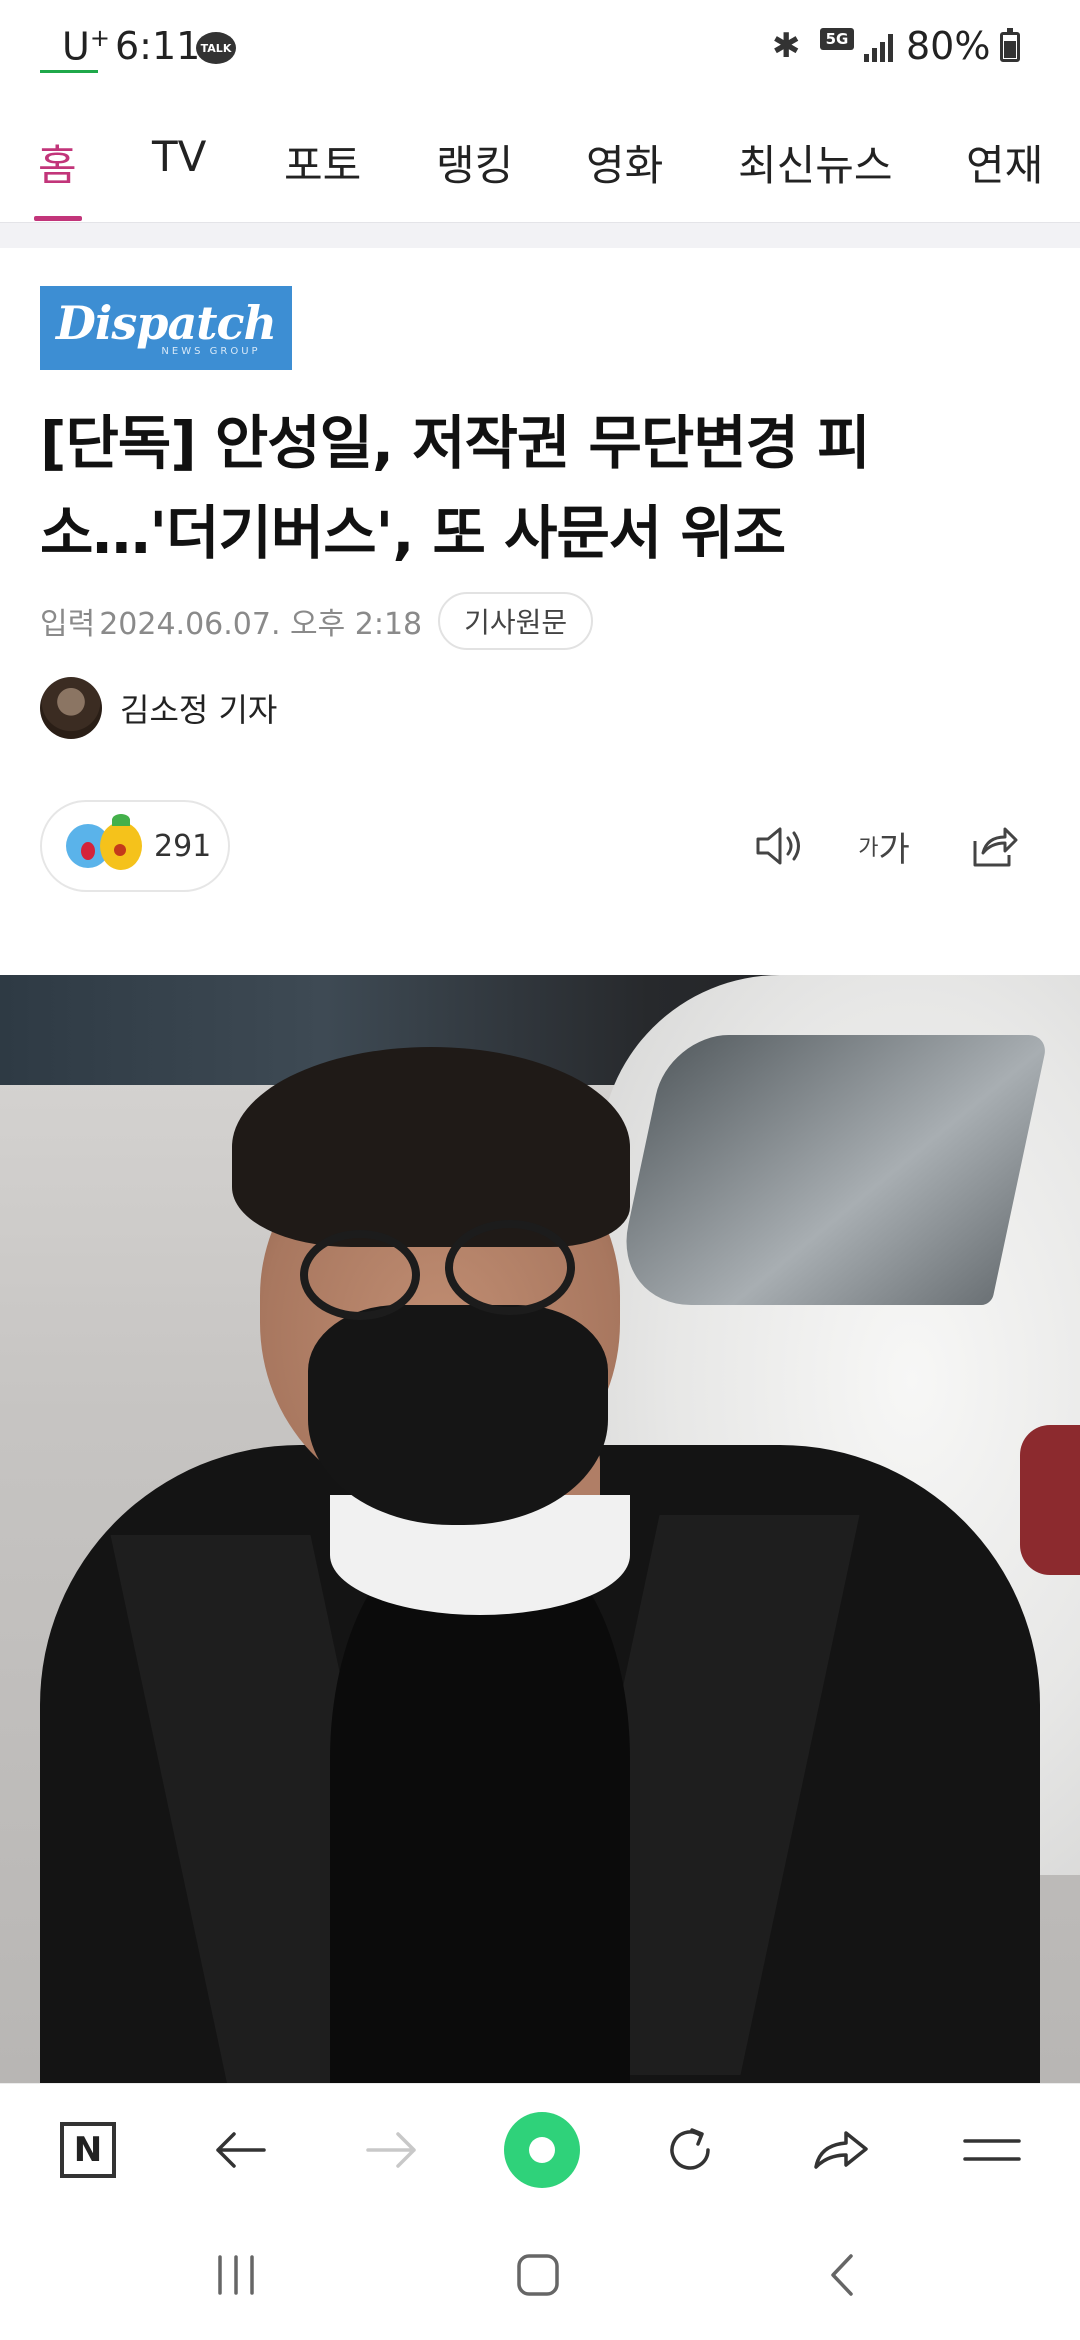 The width and height of the screenshot is (1080, 2340). I want to click on original-article-button: 기사원문, so click(516, 621).